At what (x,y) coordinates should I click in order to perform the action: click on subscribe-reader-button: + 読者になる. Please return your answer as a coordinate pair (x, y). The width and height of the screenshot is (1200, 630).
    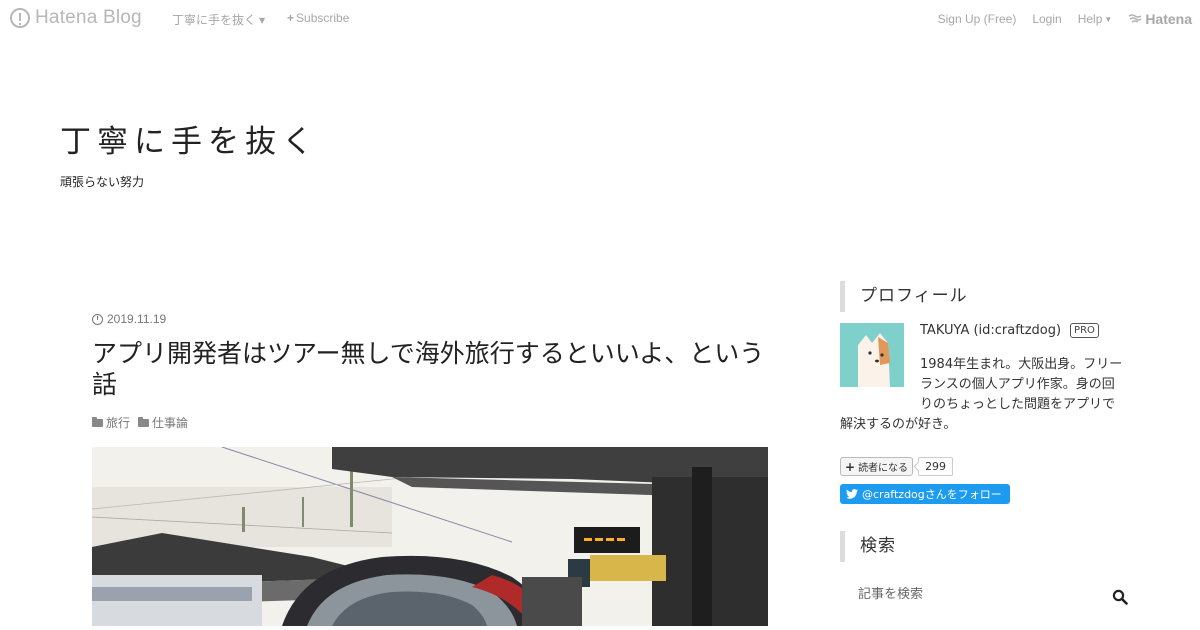
    Looking at the image, I should click on (877, 466).